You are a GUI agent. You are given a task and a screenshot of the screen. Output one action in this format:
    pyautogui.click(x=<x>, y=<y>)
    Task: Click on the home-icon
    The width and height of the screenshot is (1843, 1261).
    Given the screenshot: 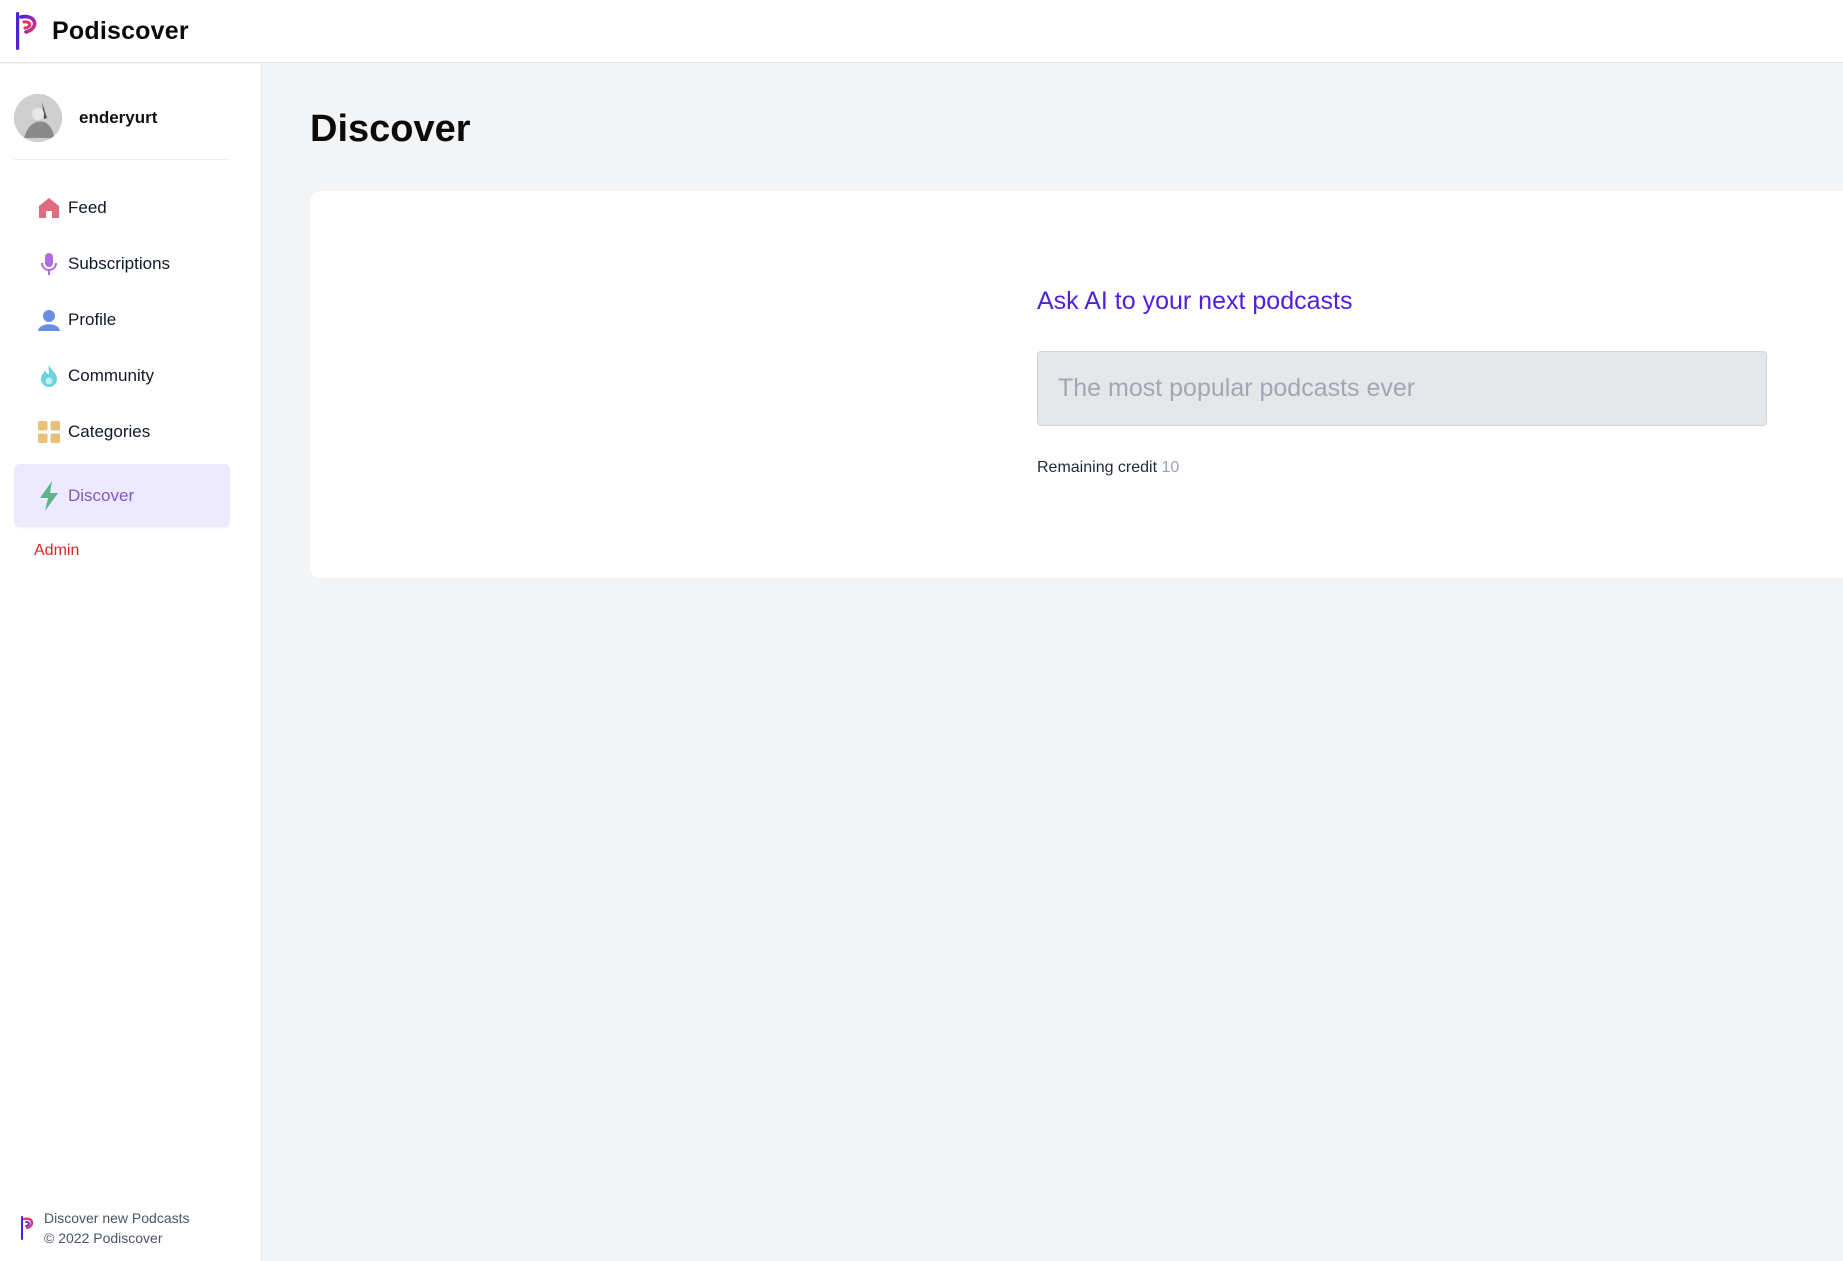 What is the action you would take?
    pyautogui.click(x=49, y=208)
    